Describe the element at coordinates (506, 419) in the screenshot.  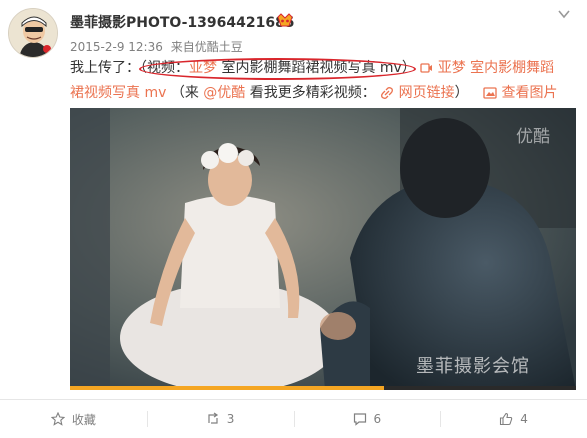
I see `like-icon` at that location.